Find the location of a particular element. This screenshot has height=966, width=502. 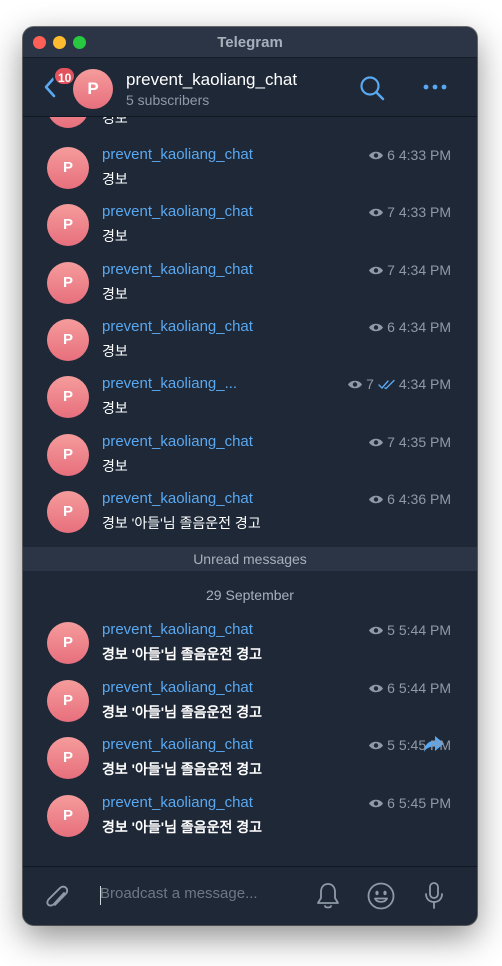

message-meta: 6 5:45 PM is located at coordinates (409, 803).